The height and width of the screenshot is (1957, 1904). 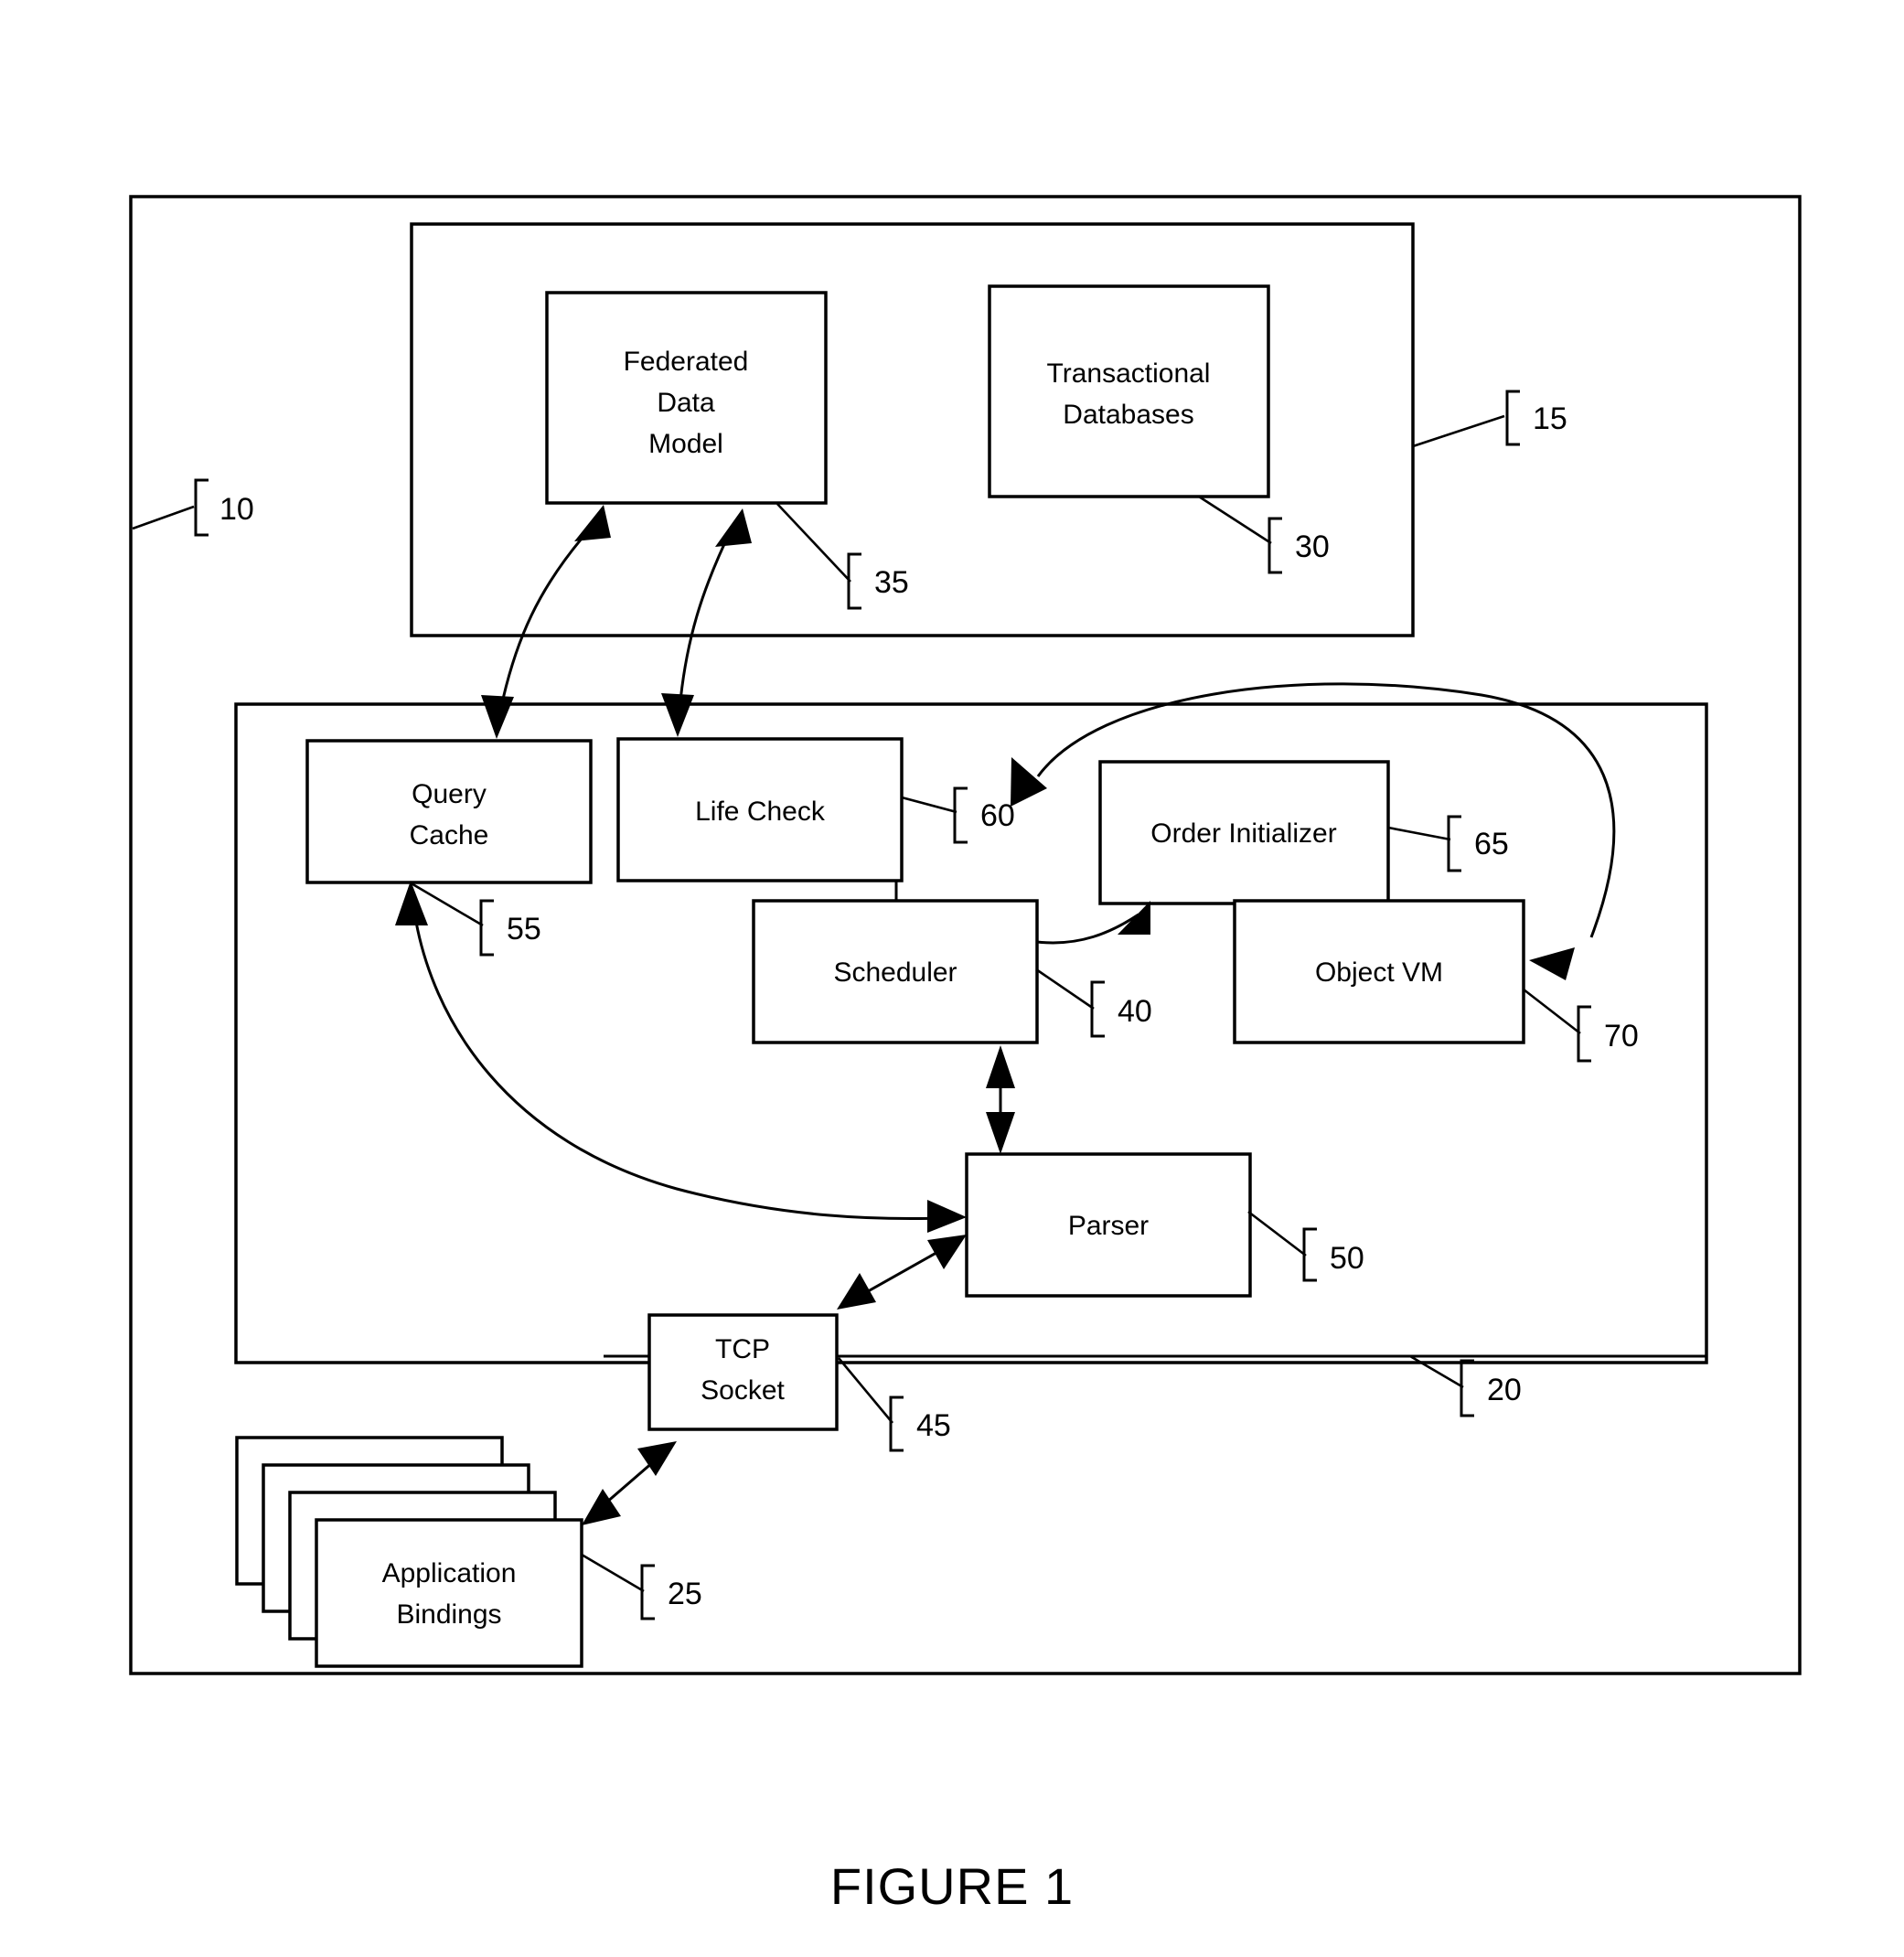 What do you see at coordinates (705, 625) in the screenshot?
I see `connector-fdm-to-life-check` at bounding box center [705, 625].